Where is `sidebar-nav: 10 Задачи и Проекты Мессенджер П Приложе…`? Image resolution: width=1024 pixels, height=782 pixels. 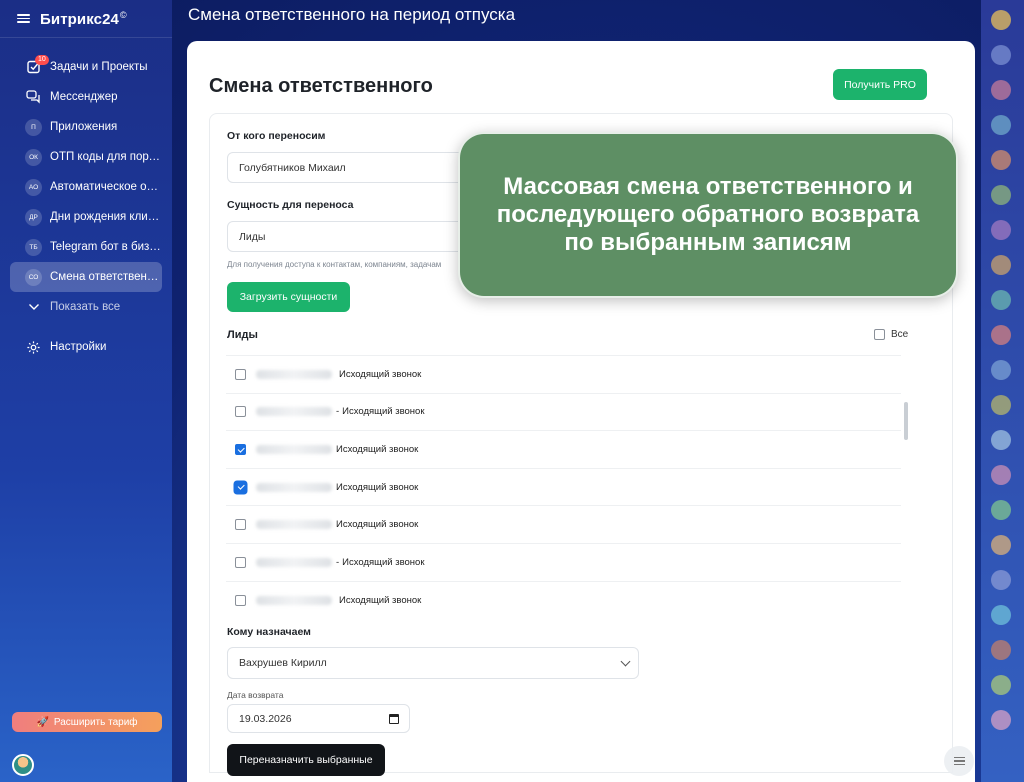
sidebar-nav: 10 Задачи и Проекты Мессенджер П Приложе… is located at coordinates (86, 207).